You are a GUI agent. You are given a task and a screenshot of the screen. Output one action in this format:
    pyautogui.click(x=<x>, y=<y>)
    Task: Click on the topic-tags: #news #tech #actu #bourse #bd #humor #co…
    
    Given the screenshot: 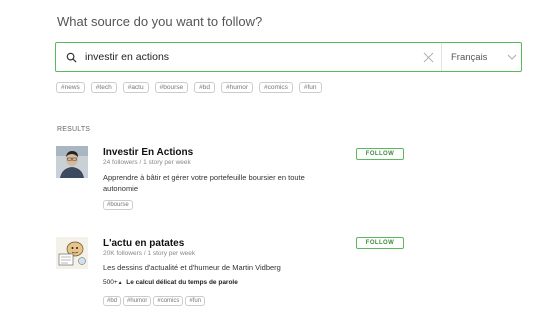 What is the action you would take?
    pyautogui.click(x=189, y=87)
    